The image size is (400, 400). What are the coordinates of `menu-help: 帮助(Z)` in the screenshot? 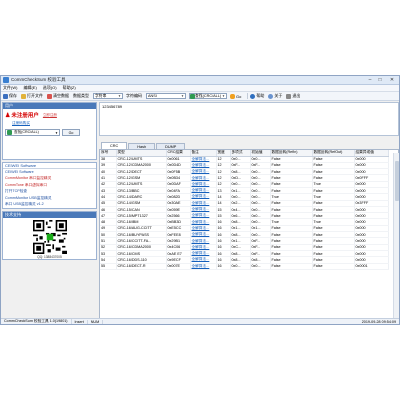 It's located at (69, 88).